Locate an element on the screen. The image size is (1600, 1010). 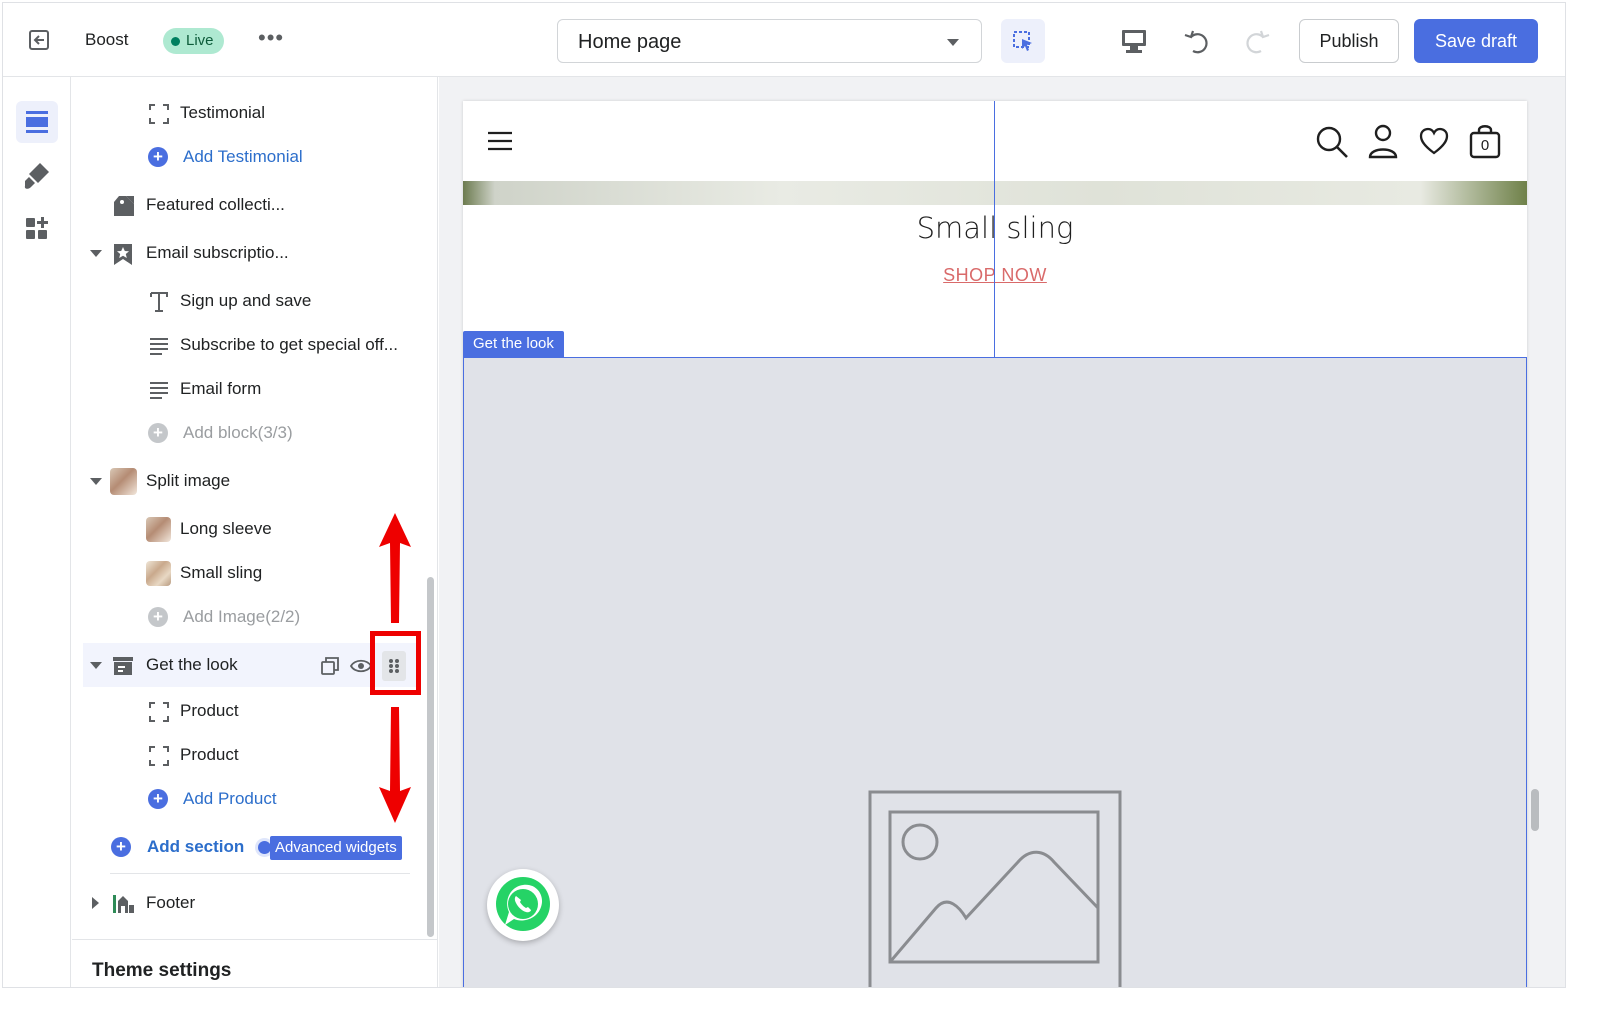
eye-icon is located at coordinates (361, 666).